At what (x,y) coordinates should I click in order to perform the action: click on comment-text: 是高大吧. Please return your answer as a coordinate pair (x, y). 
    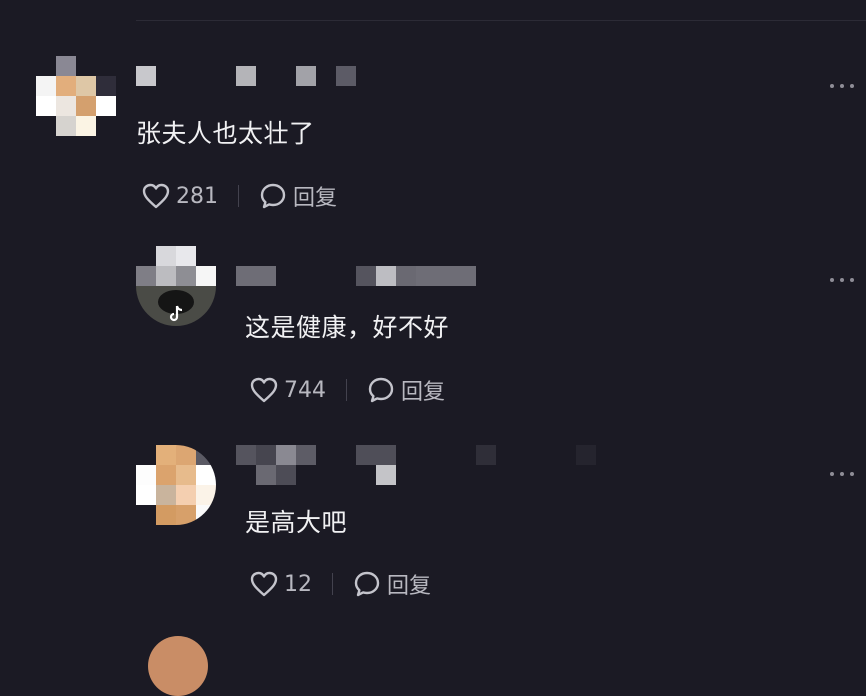
    Looking at the image, I should click on (296, 522).